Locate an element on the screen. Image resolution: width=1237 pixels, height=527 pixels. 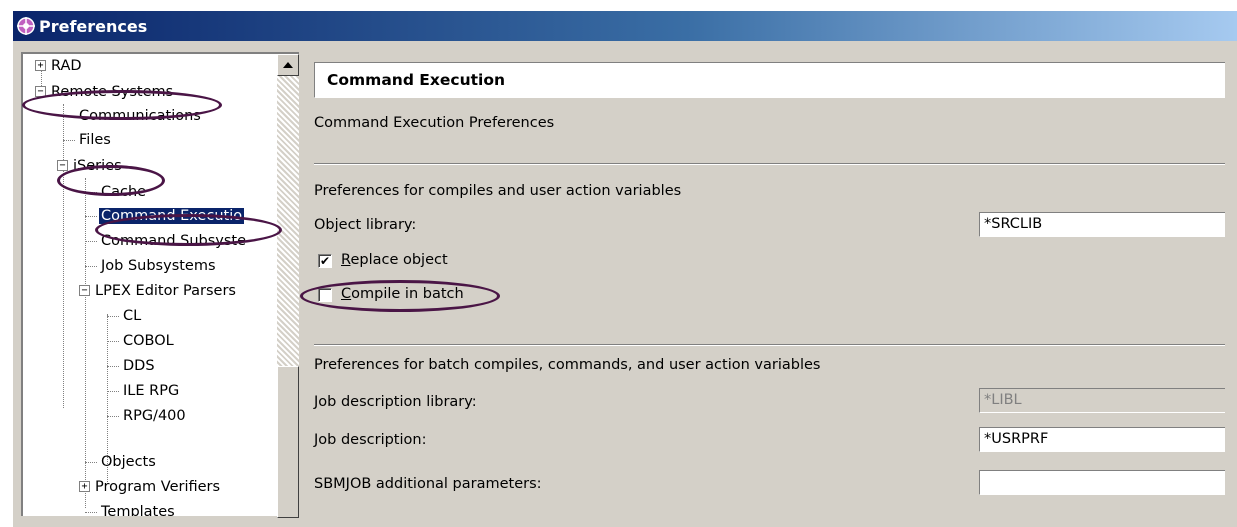
tree-item-templates: Templates is located at coordinates (127, 508).